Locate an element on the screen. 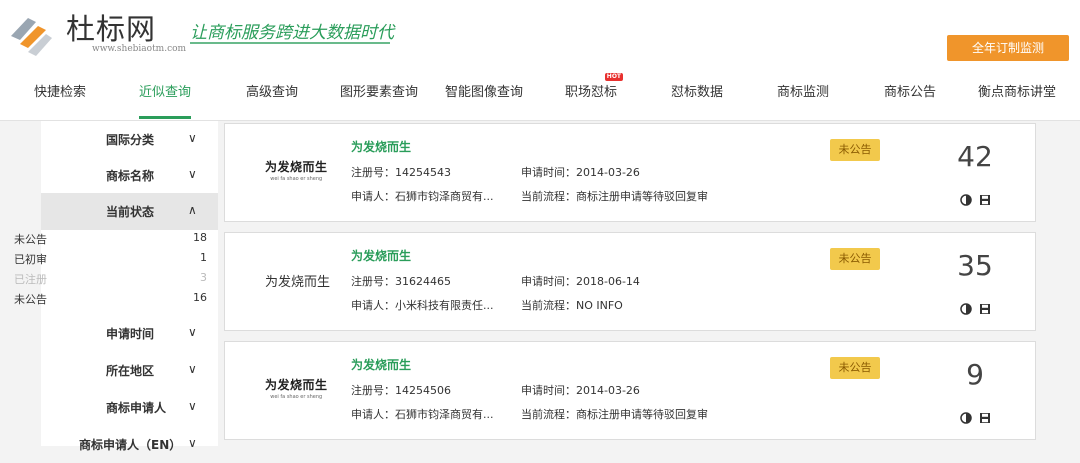 This screenshot has height=463, width=1080. reg-no-value: 14254543 is located at coordinates (423, 172).